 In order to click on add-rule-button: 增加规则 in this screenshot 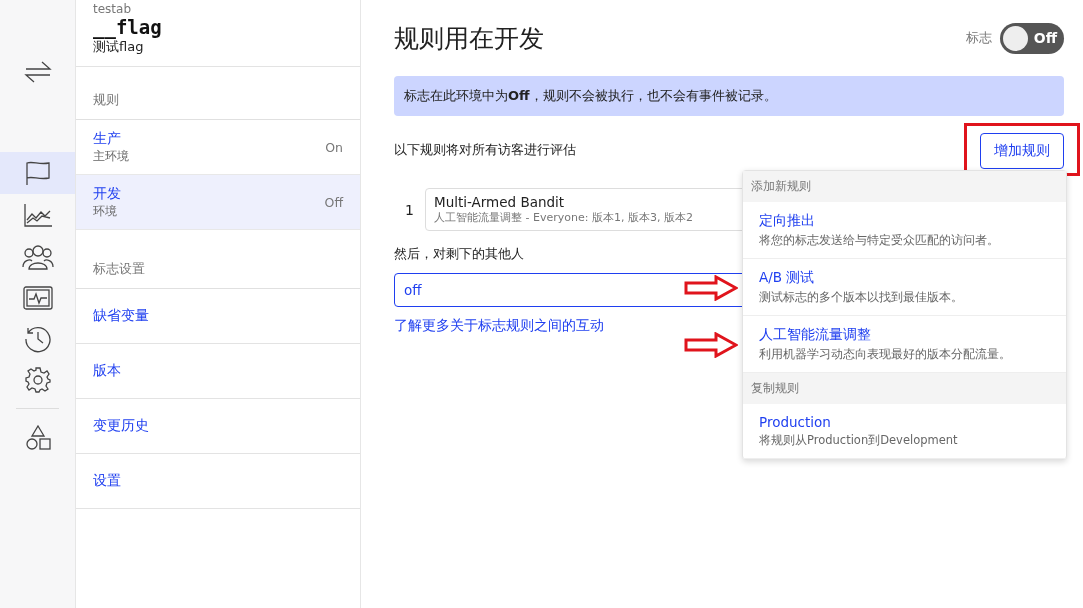, I will do `click(1022, 151)`.